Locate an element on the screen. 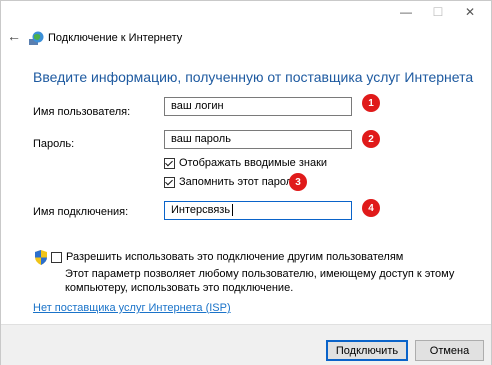 The width and height of the screenshot is (492, 365). show-characters-checkbox is located at coordinates (169, 163).